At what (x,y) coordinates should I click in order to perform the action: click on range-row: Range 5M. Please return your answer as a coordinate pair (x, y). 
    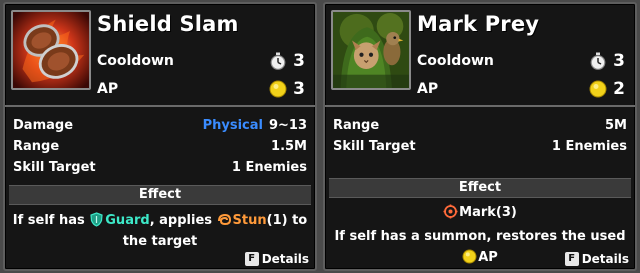
    Looking at the image, I should click on (480, 125).